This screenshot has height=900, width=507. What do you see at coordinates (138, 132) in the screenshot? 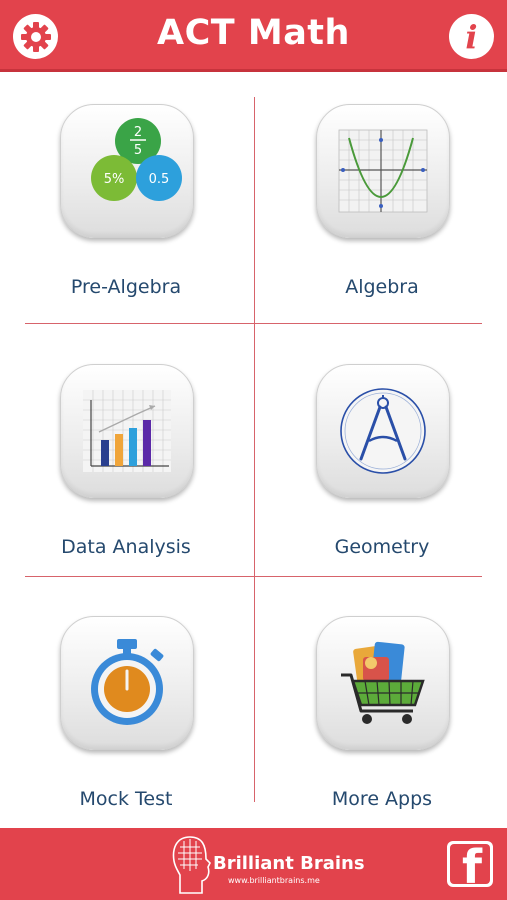
I see `fraction-numerator: 2` at bounding box center [138, 132].